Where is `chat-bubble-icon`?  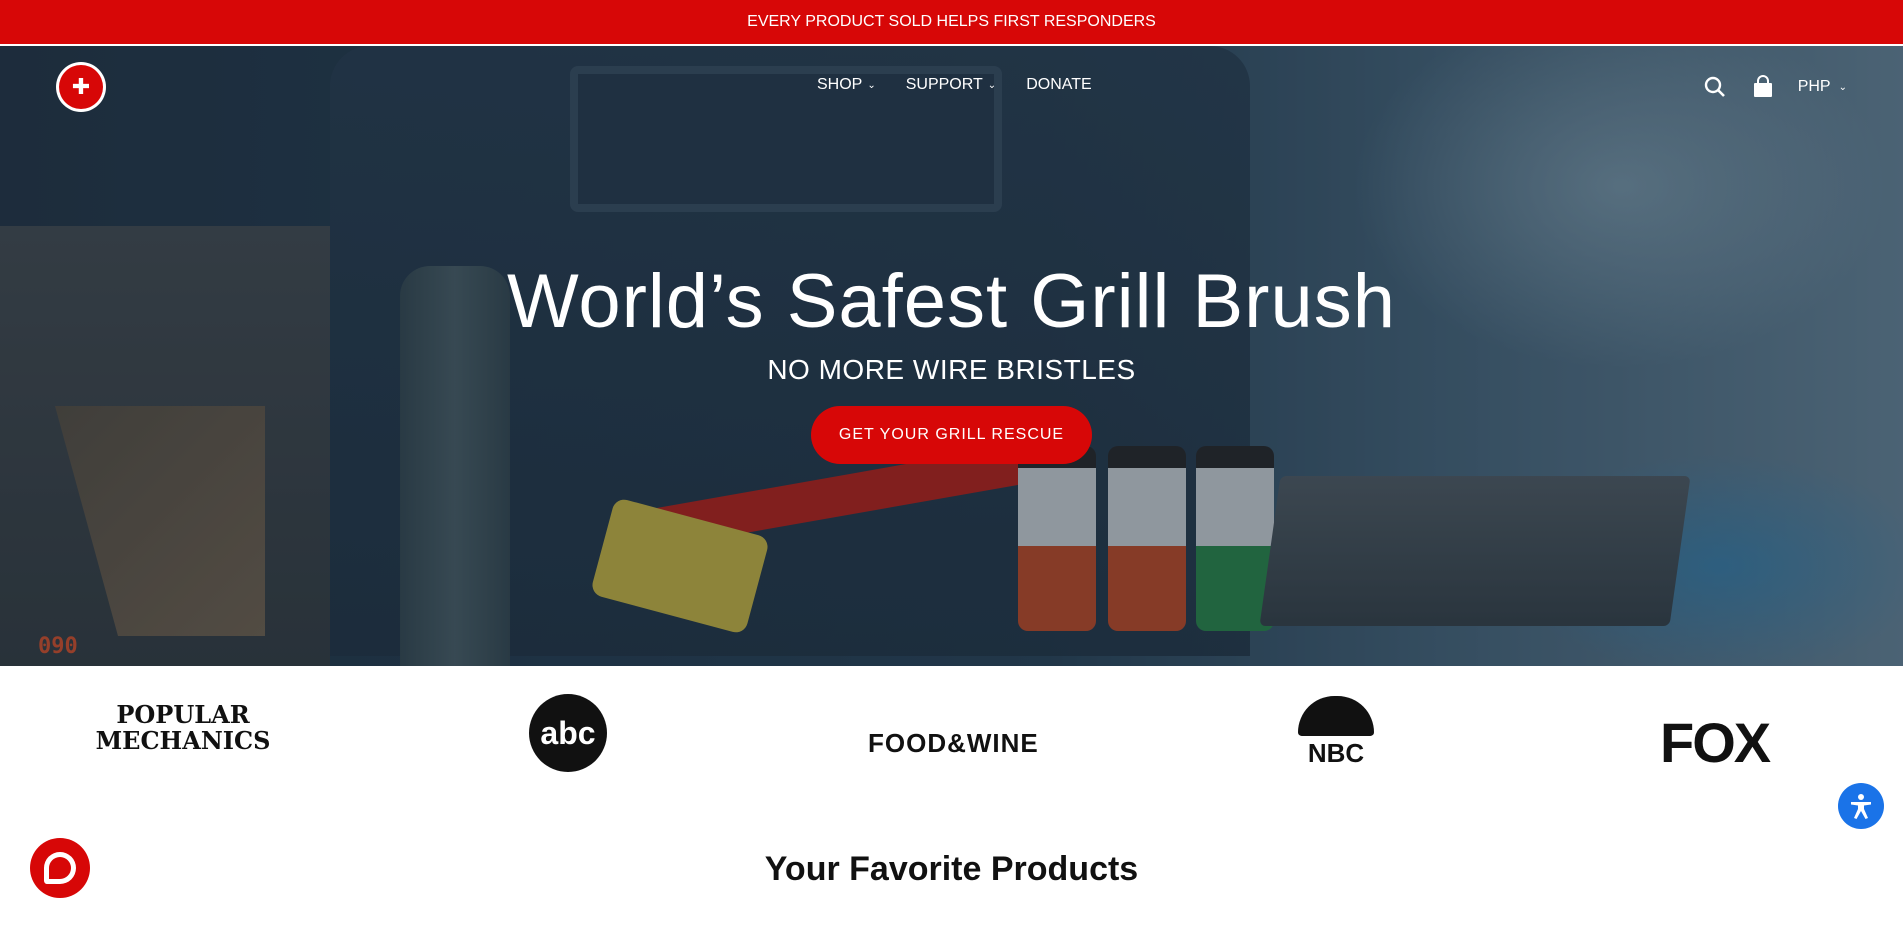
chat-bubble-icon is located at coordinates (60, 868).